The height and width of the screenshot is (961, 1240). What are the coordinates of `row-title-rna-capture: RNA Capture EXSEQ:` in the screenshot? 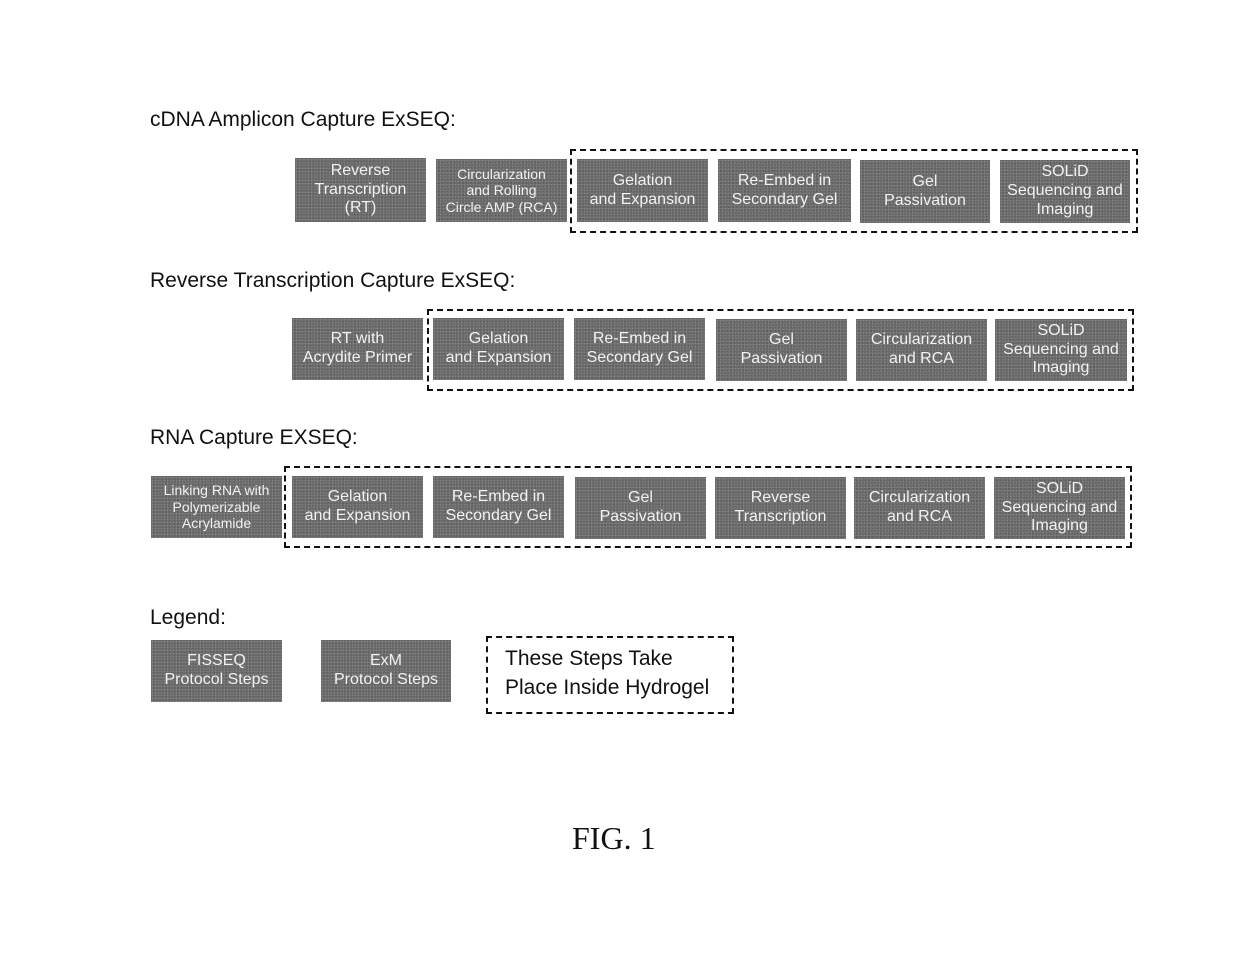 It's located at (254, 437).